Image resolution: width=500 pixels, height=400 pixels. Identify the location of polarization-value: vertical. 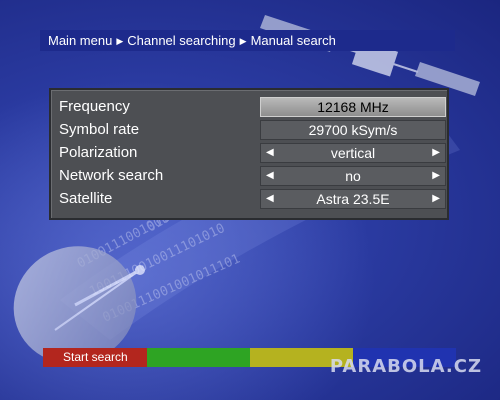
(353, 153).